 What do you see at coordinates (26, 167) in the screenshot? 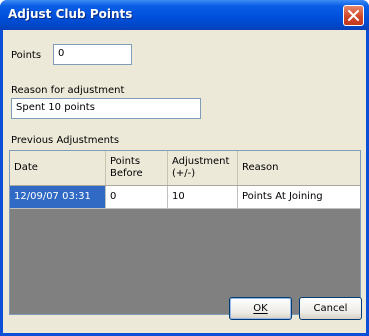
I see `column-header-label: Date` at bounding box center [26, 167].